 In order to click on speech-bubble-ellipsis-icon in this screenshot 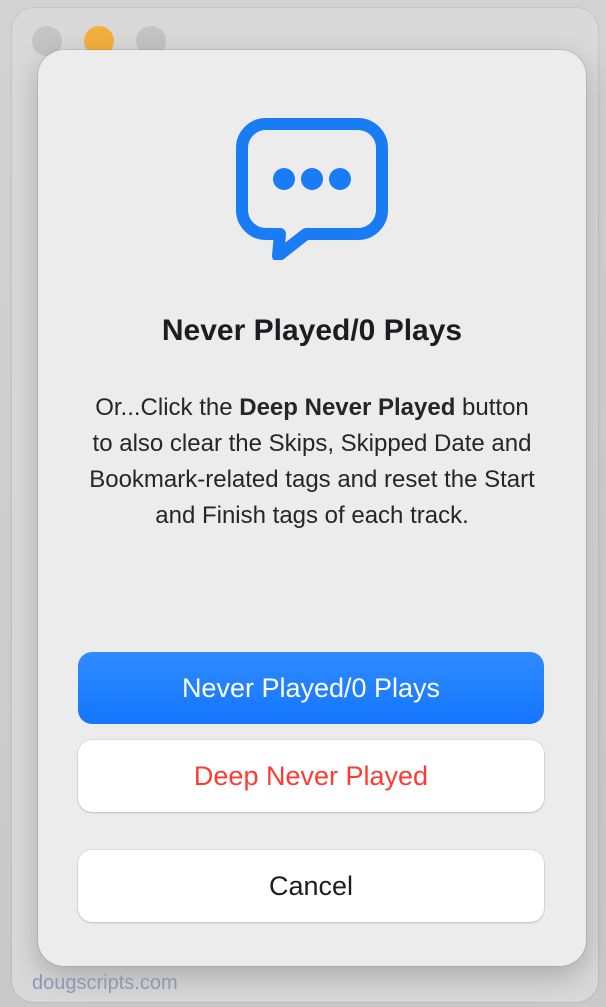, I will do `click(312, 189)`.